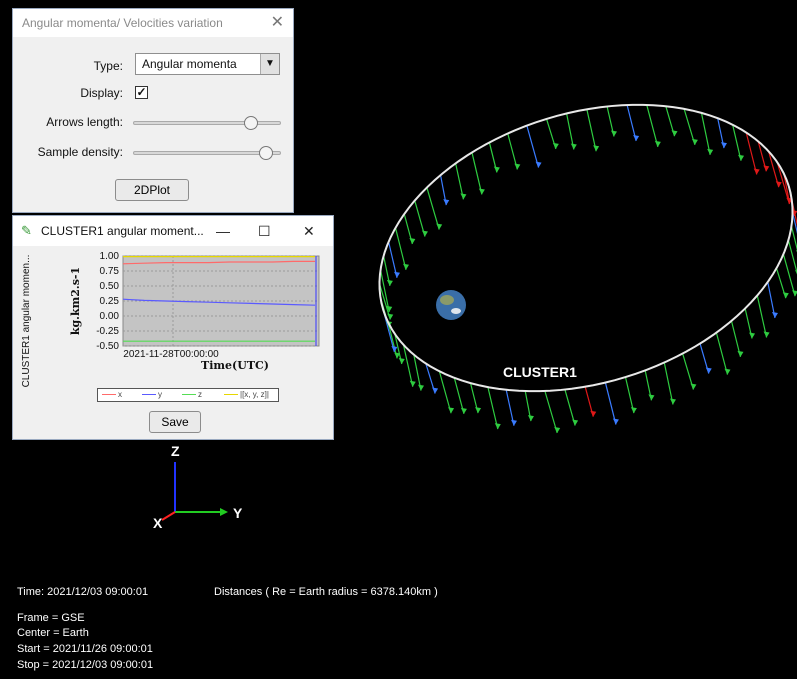 Image resolution: width=797 pixels, height=679 pixels. I want to click on legend-entry: |[x, y, z]|, so click(246, 395).